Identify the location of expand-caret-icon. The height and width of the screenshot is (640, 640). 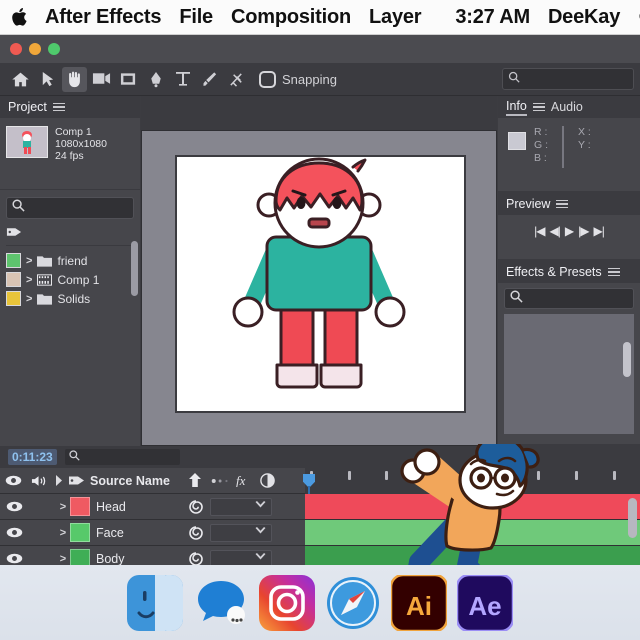
(59, 480).